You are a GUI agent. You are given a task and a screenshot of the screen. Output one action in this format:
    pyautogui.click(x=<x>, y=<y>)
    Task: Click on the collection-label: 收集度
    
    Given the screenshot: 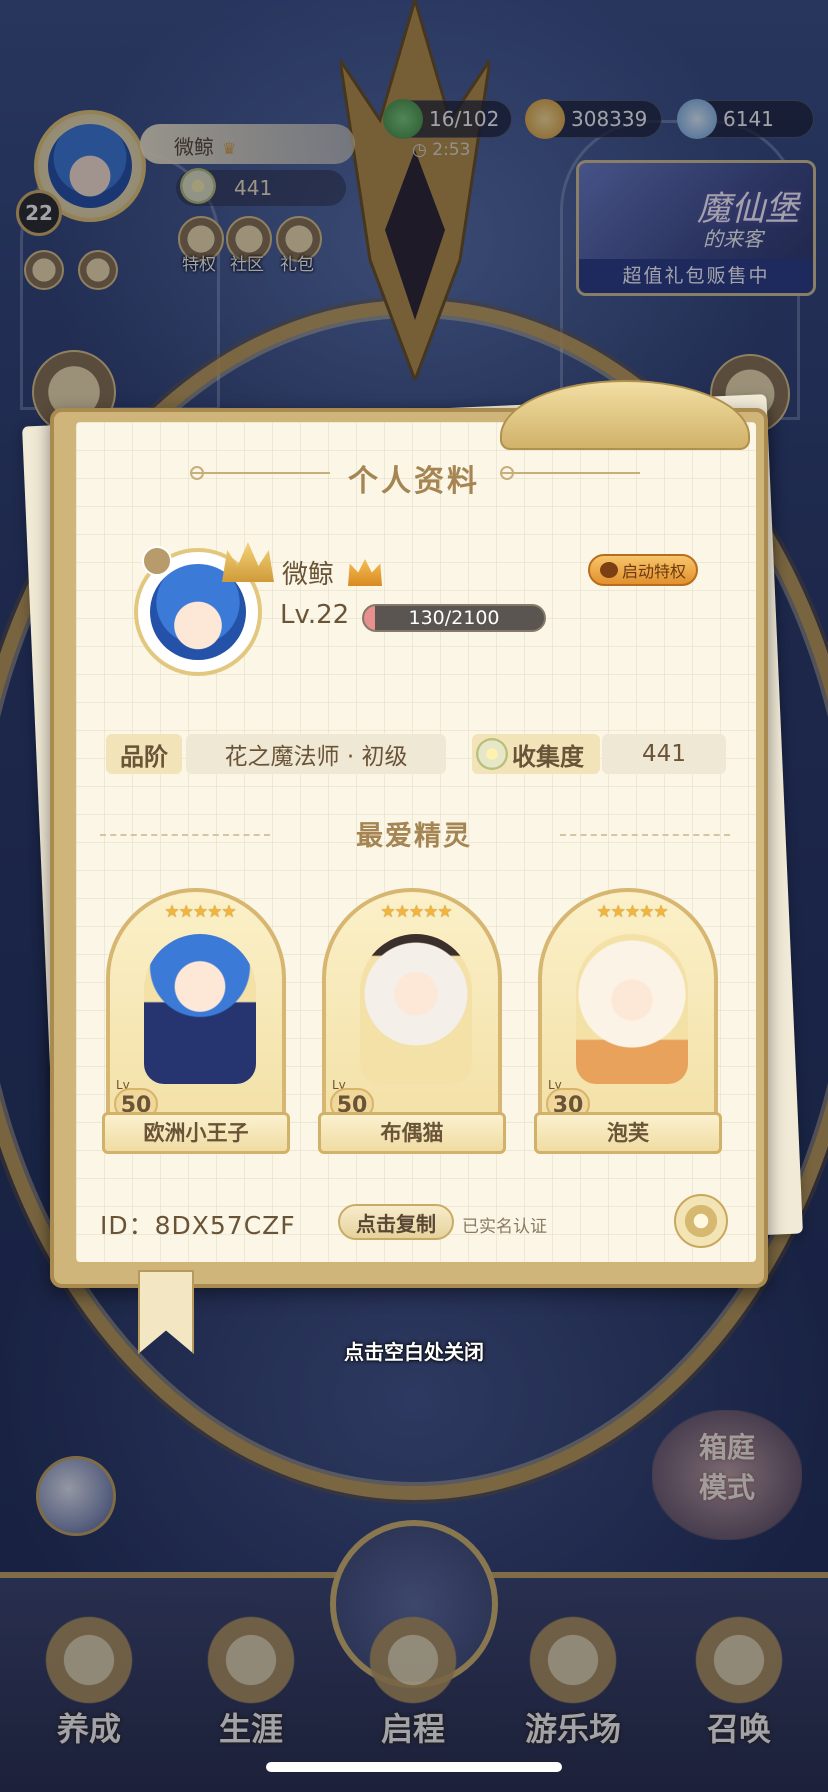 What is the action you would take?
    pyautogui.click(x=548, y=756)
    